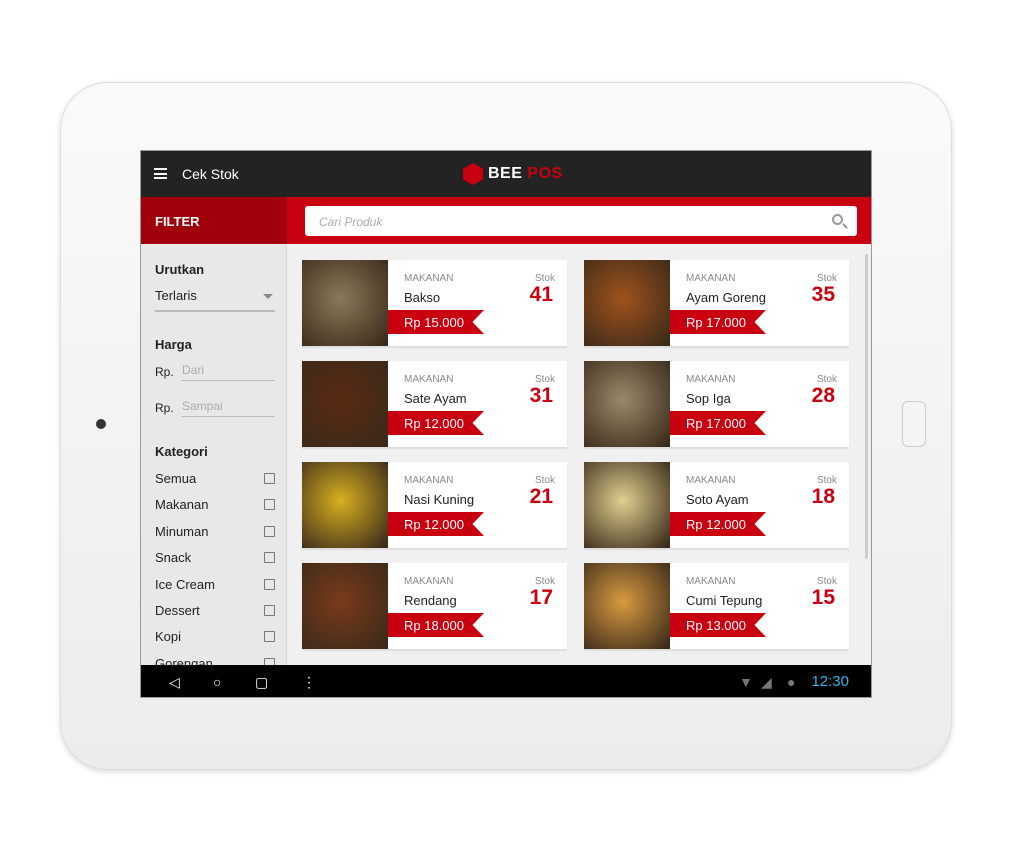 Image resolution: width=1024 pixels, height=853 pixels. What do you see at coordinates (708, 398) in the screenshot?
I see `product-name: Sop Iga` at bounding box center [708, 398].